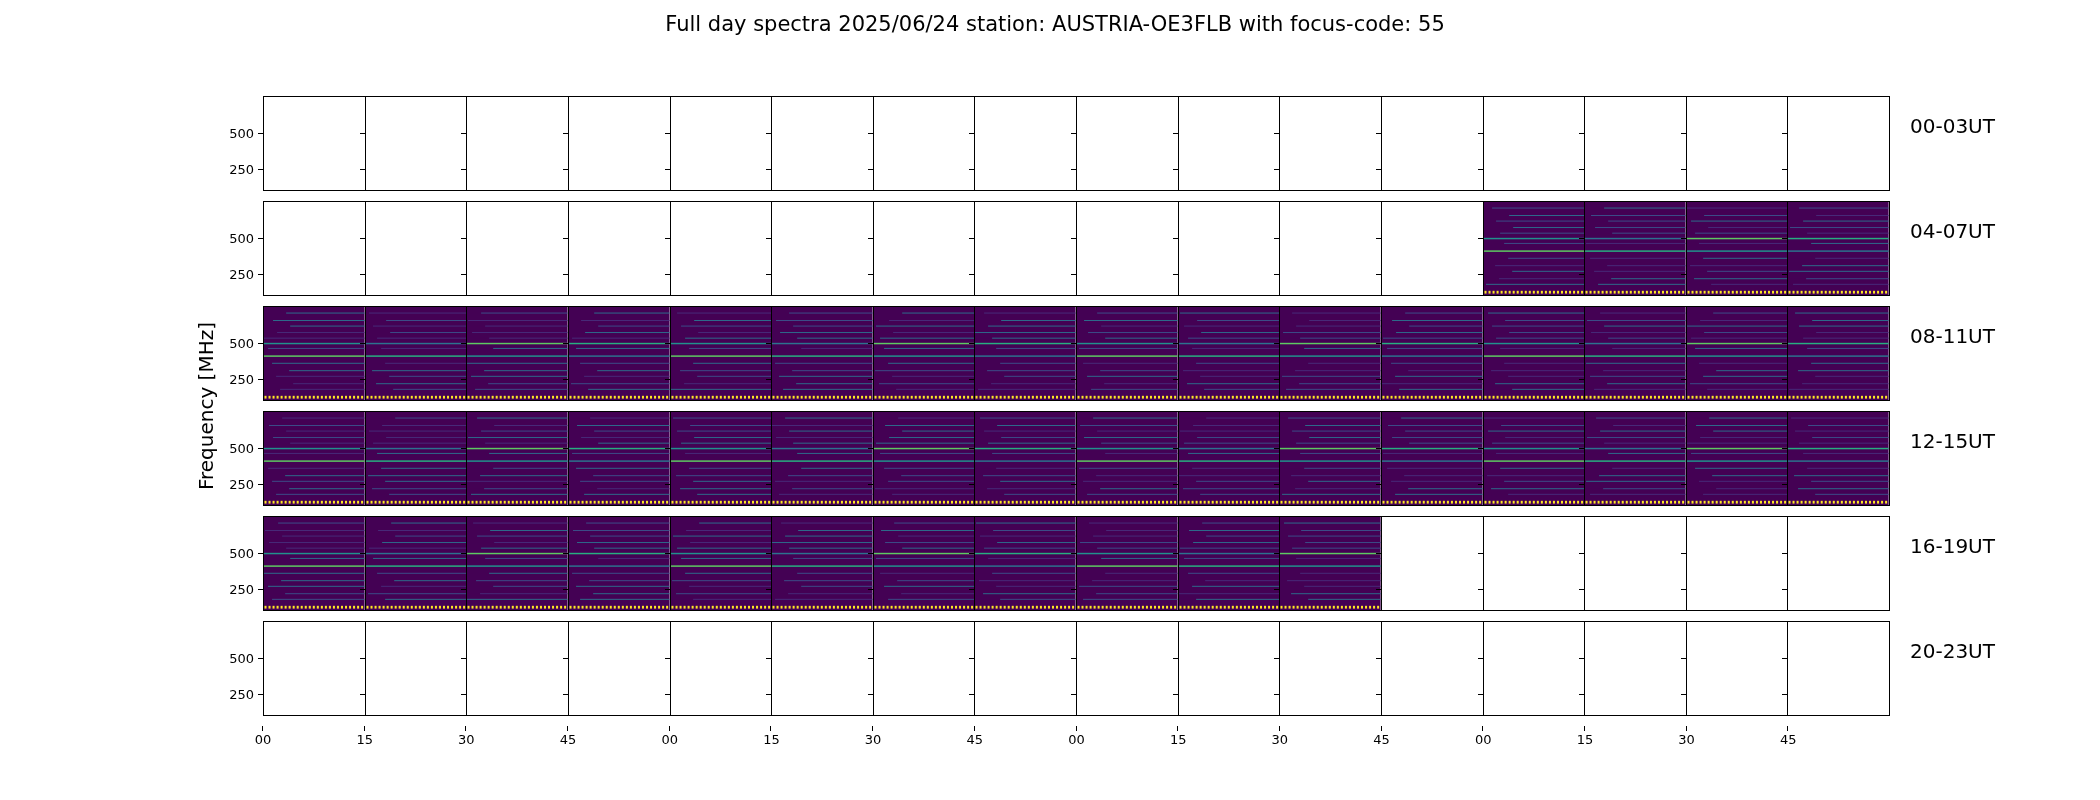 The width and height of the screenshot is (2100, 800). What do you see at coordinates (1952, 652) in the screenshot?
I see `row-time-label: 20-23UT` at bounding box center [1952, 652].